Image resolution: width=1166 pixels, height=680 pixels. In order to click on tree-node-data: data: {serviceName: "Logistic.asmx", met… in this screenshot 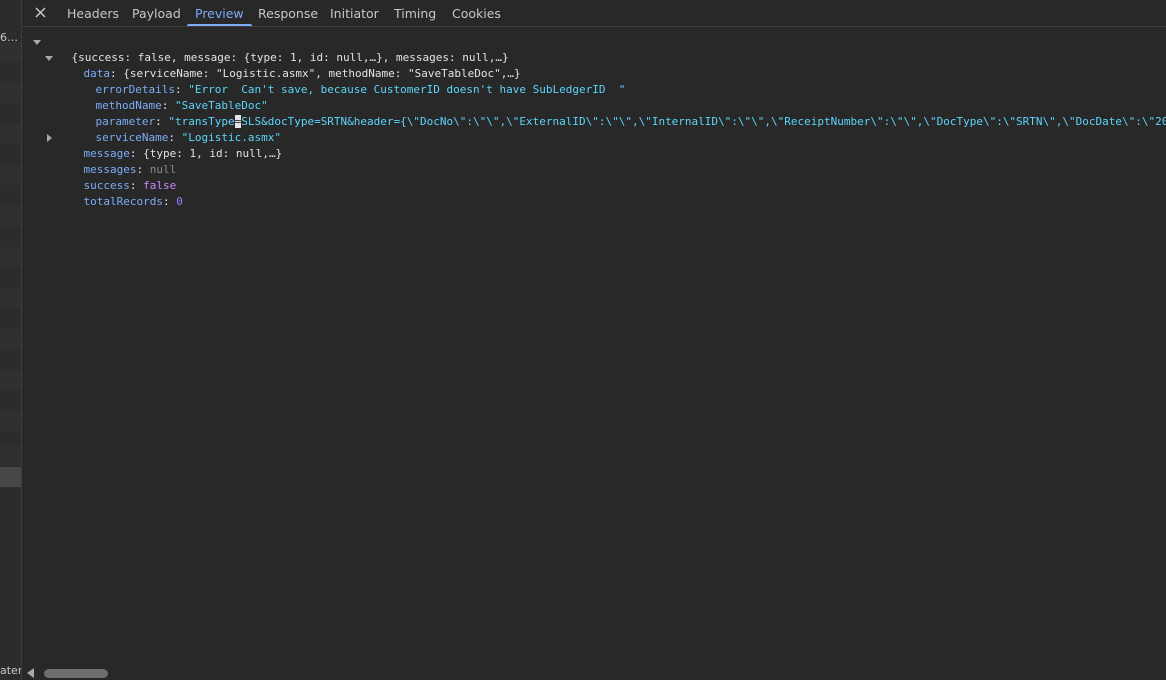, I will do `click(283, 65)`.